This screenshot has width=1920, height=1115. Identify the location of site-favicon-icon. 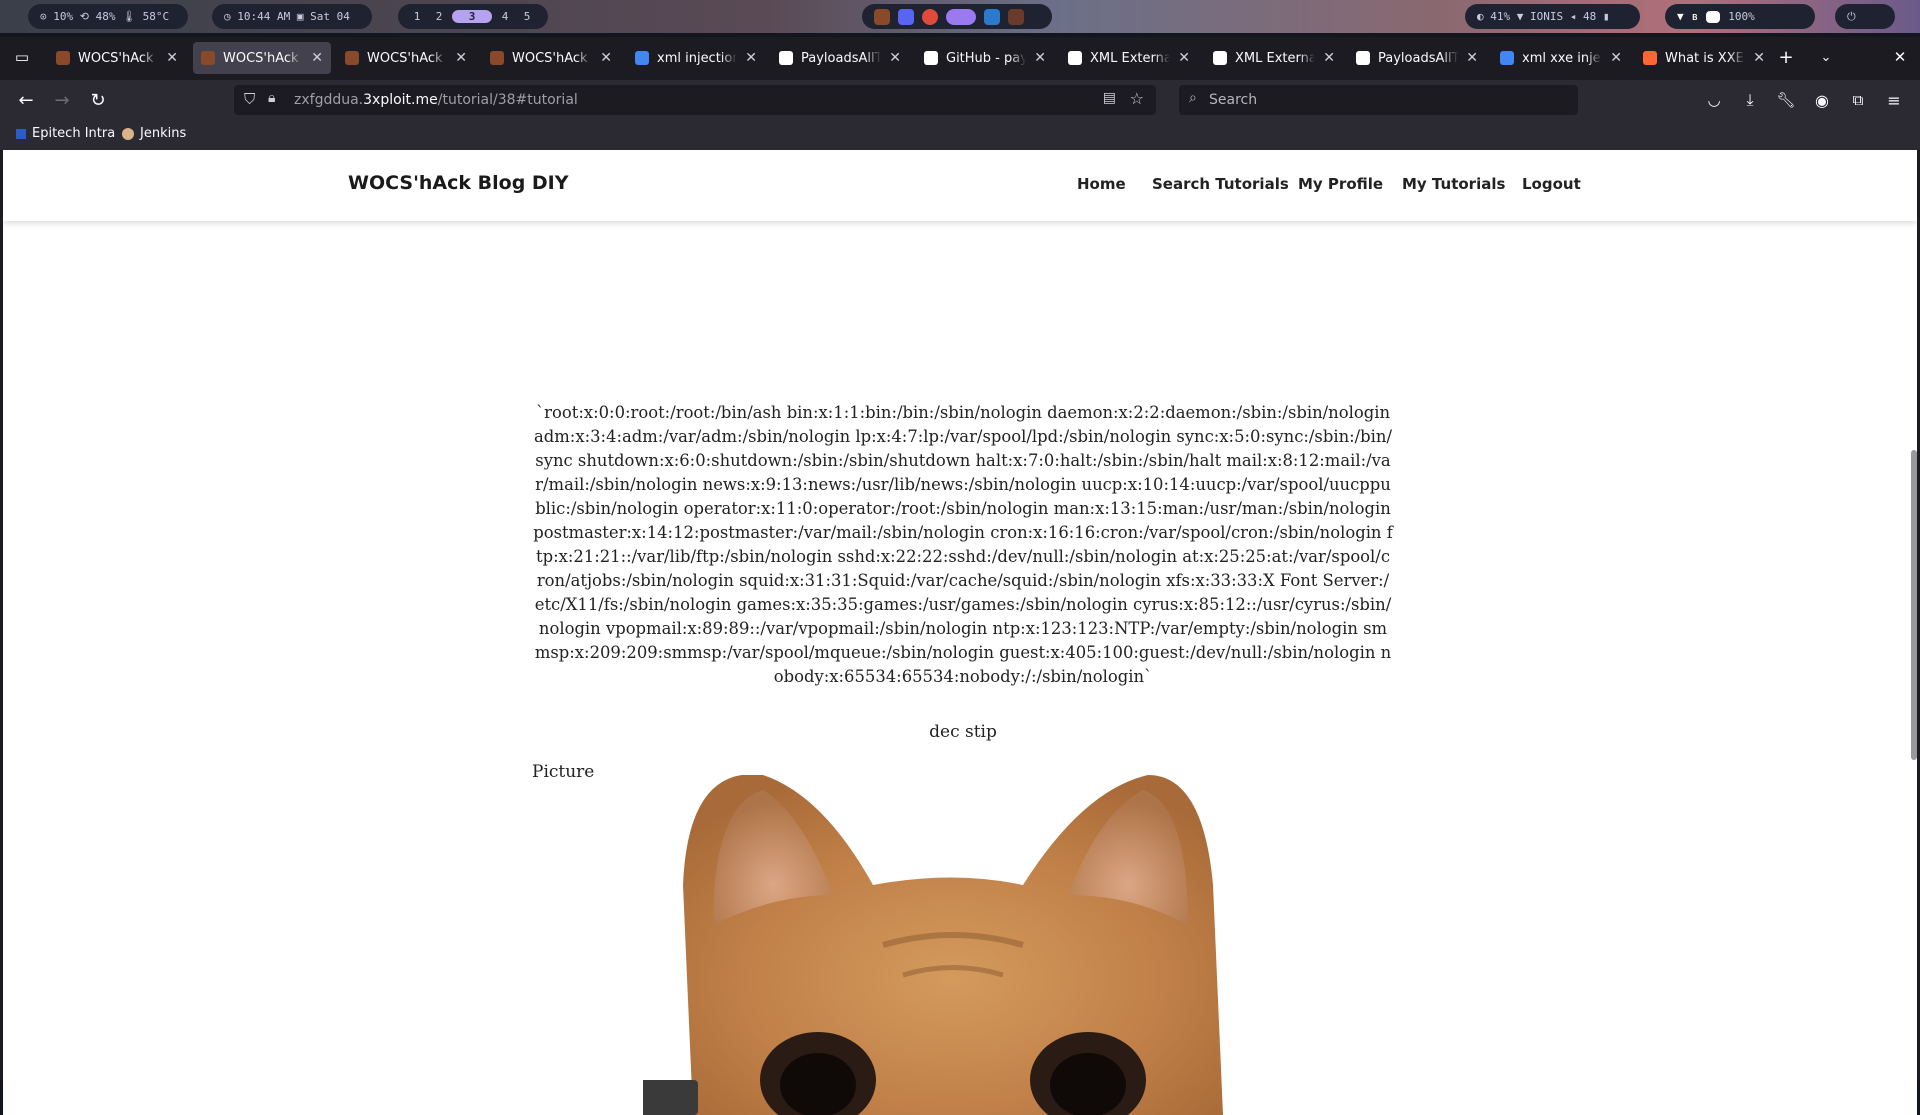
(208, 58).